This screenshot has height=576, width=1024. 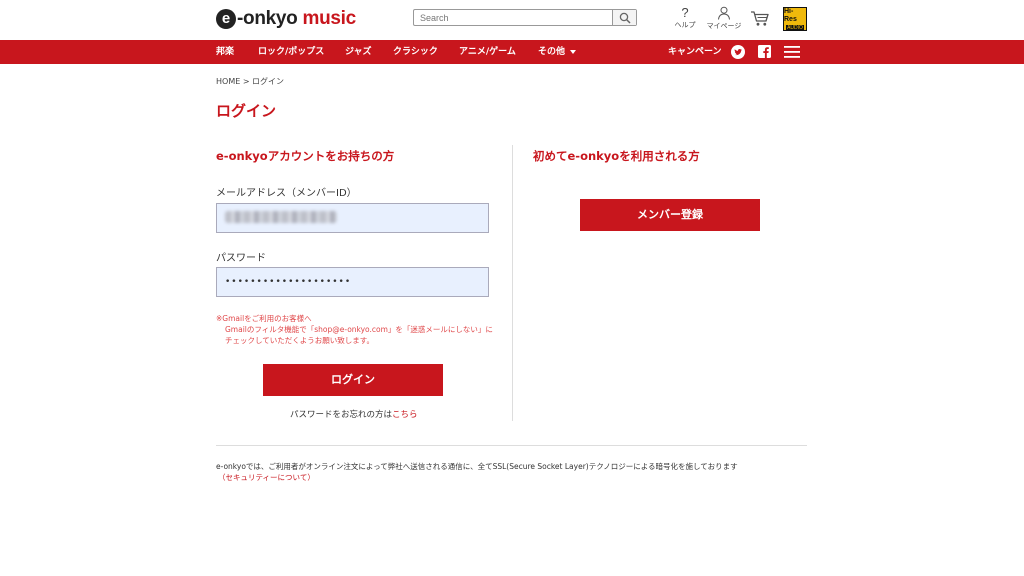 I want to click on facebook-icon, so click(x=764, y=51).